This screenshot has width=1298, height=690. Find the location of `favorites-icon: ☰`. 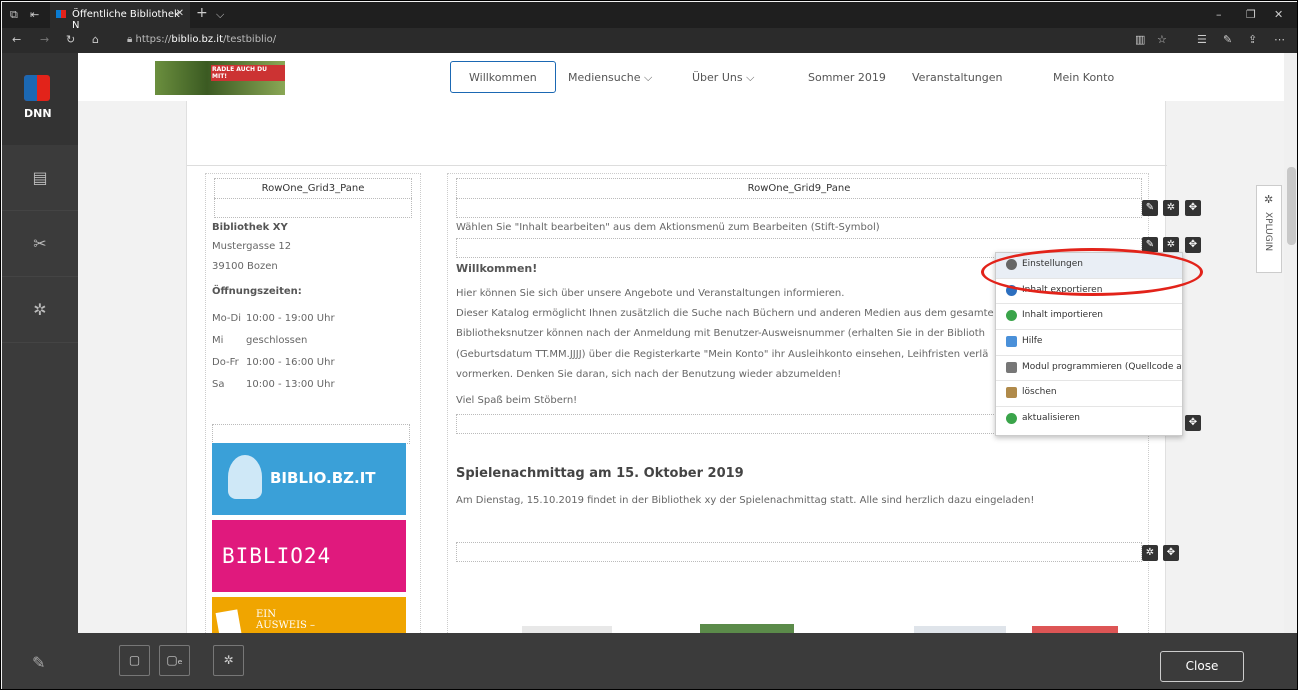

favorites-icon: ☰ is located at coordinates (1202, 39).